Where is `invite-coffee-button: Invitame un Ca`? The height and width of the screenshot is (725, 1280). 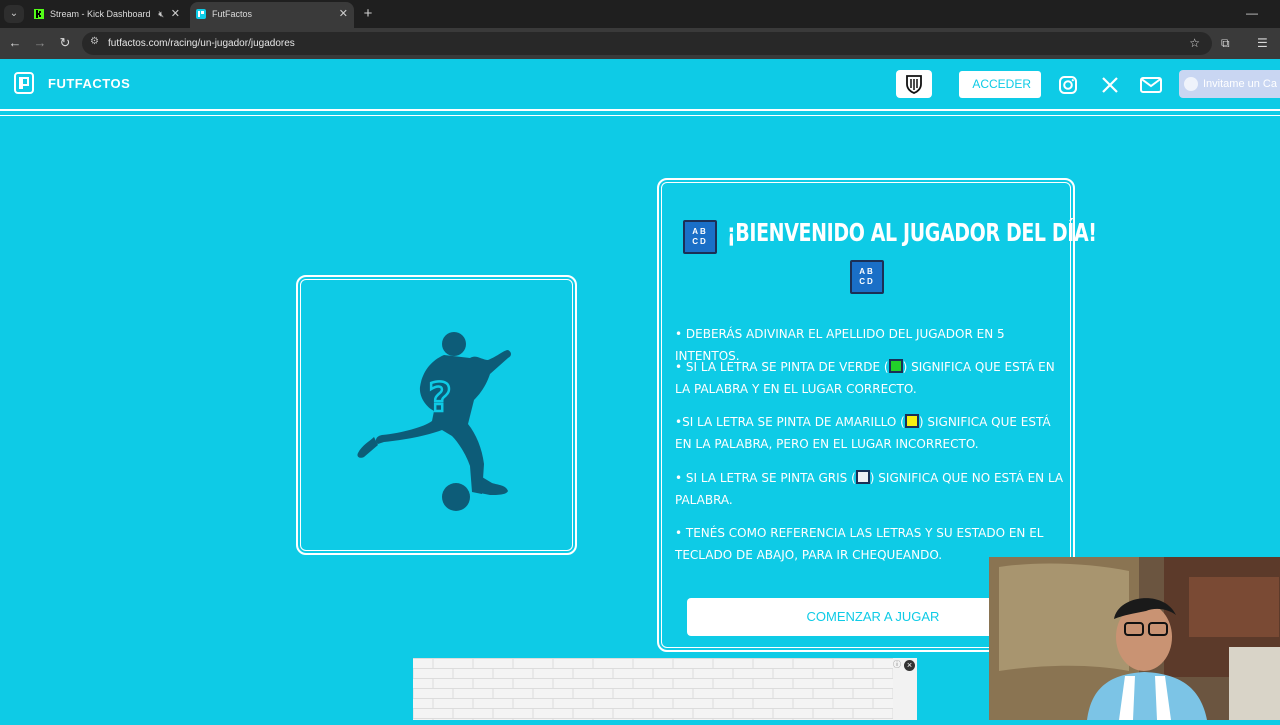 invite-coffee-button: Invitame un Ca is located at coordinates (1229, 84).